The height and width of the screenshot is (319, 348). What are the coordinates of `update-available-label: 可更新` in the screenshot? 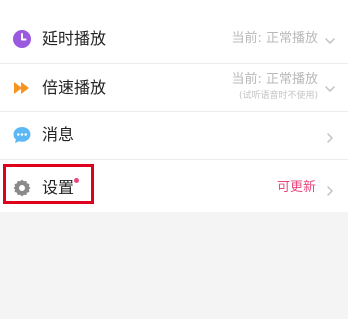 It's located at (296, 187).